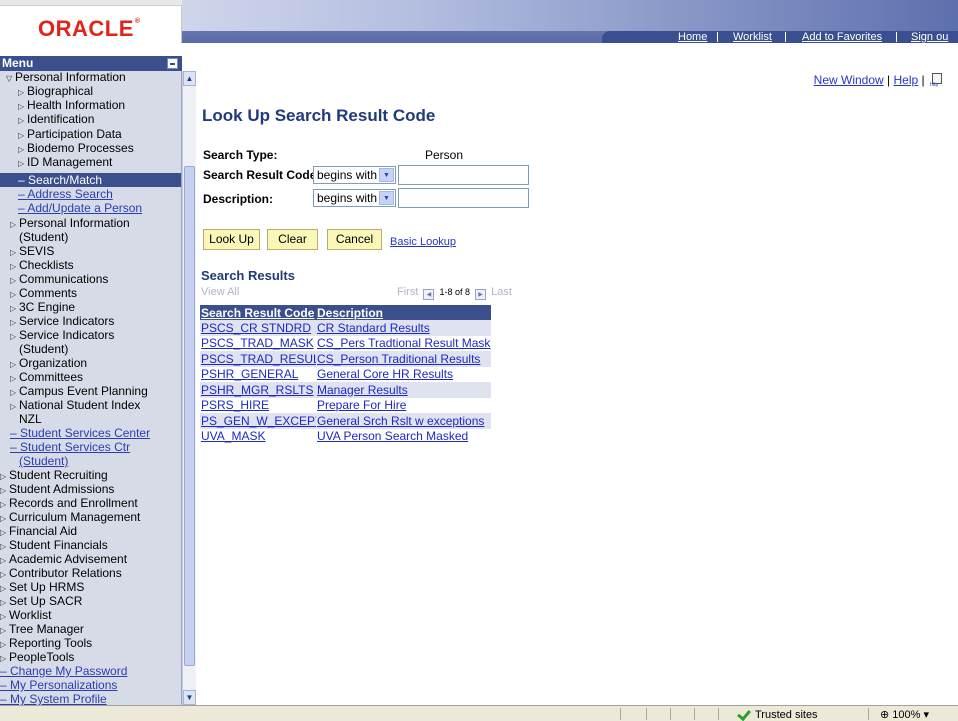 Image resolution: width=958 pixels, height=721 pixels. What do you see at coordinates (80, 208) in the screenshot?
I see `menu-item-add-update-person: Add/Update a Person` at bounding box center [80, 208].